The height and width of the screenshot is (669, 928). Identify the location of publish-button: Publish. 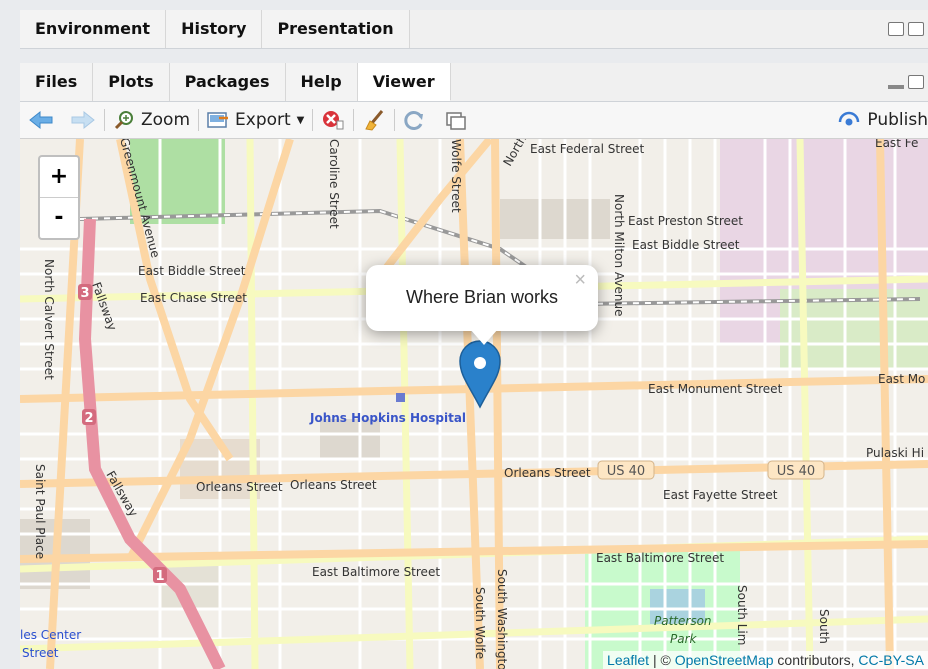
(878, 120).